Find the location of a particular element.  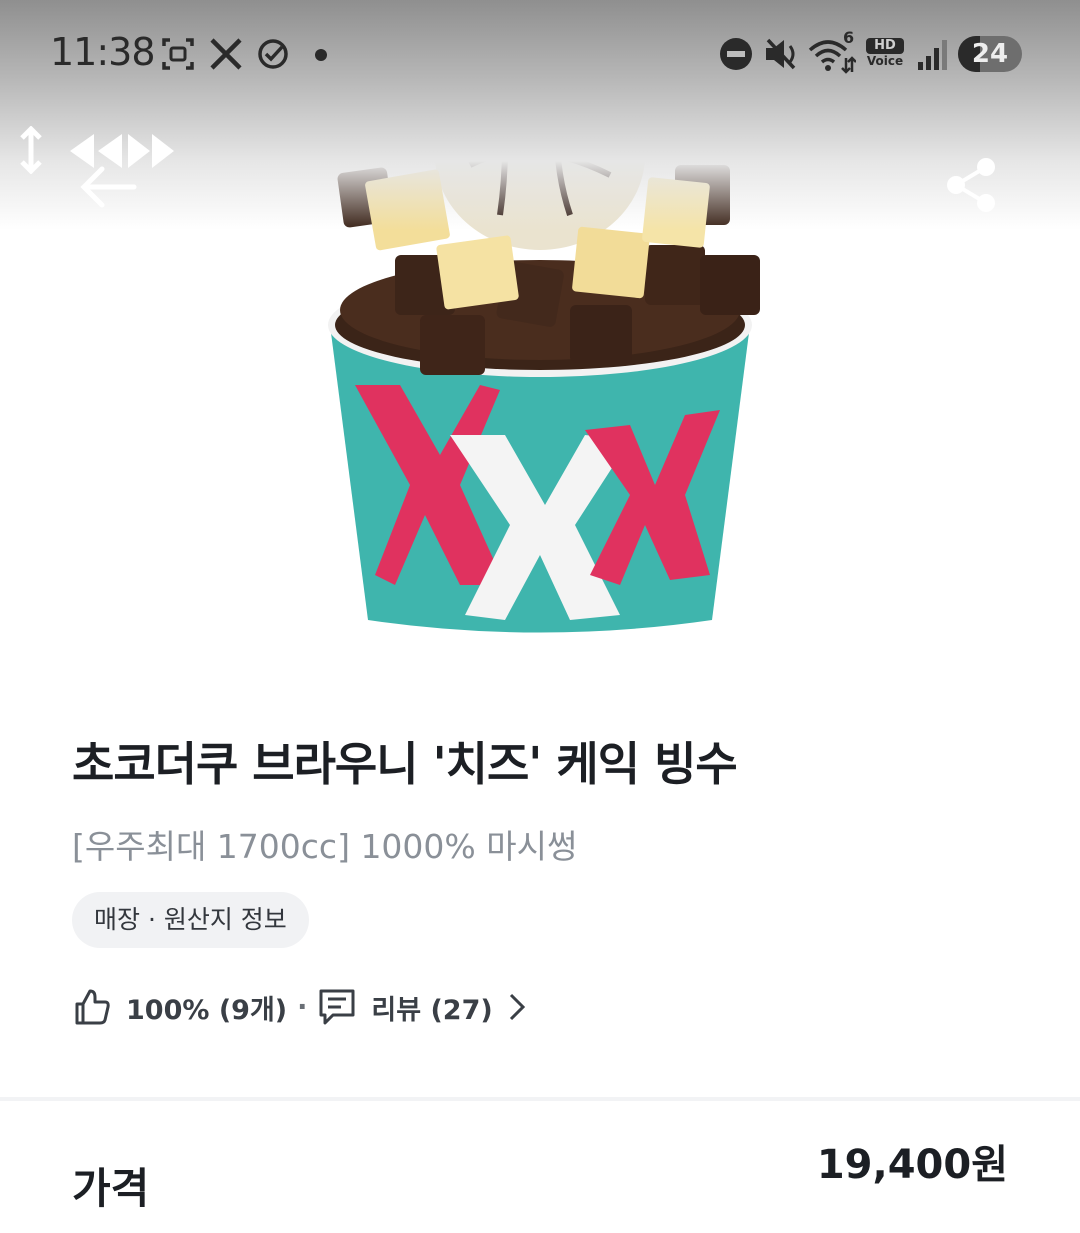

hd-label: HD is located at coordinates (885, 46).